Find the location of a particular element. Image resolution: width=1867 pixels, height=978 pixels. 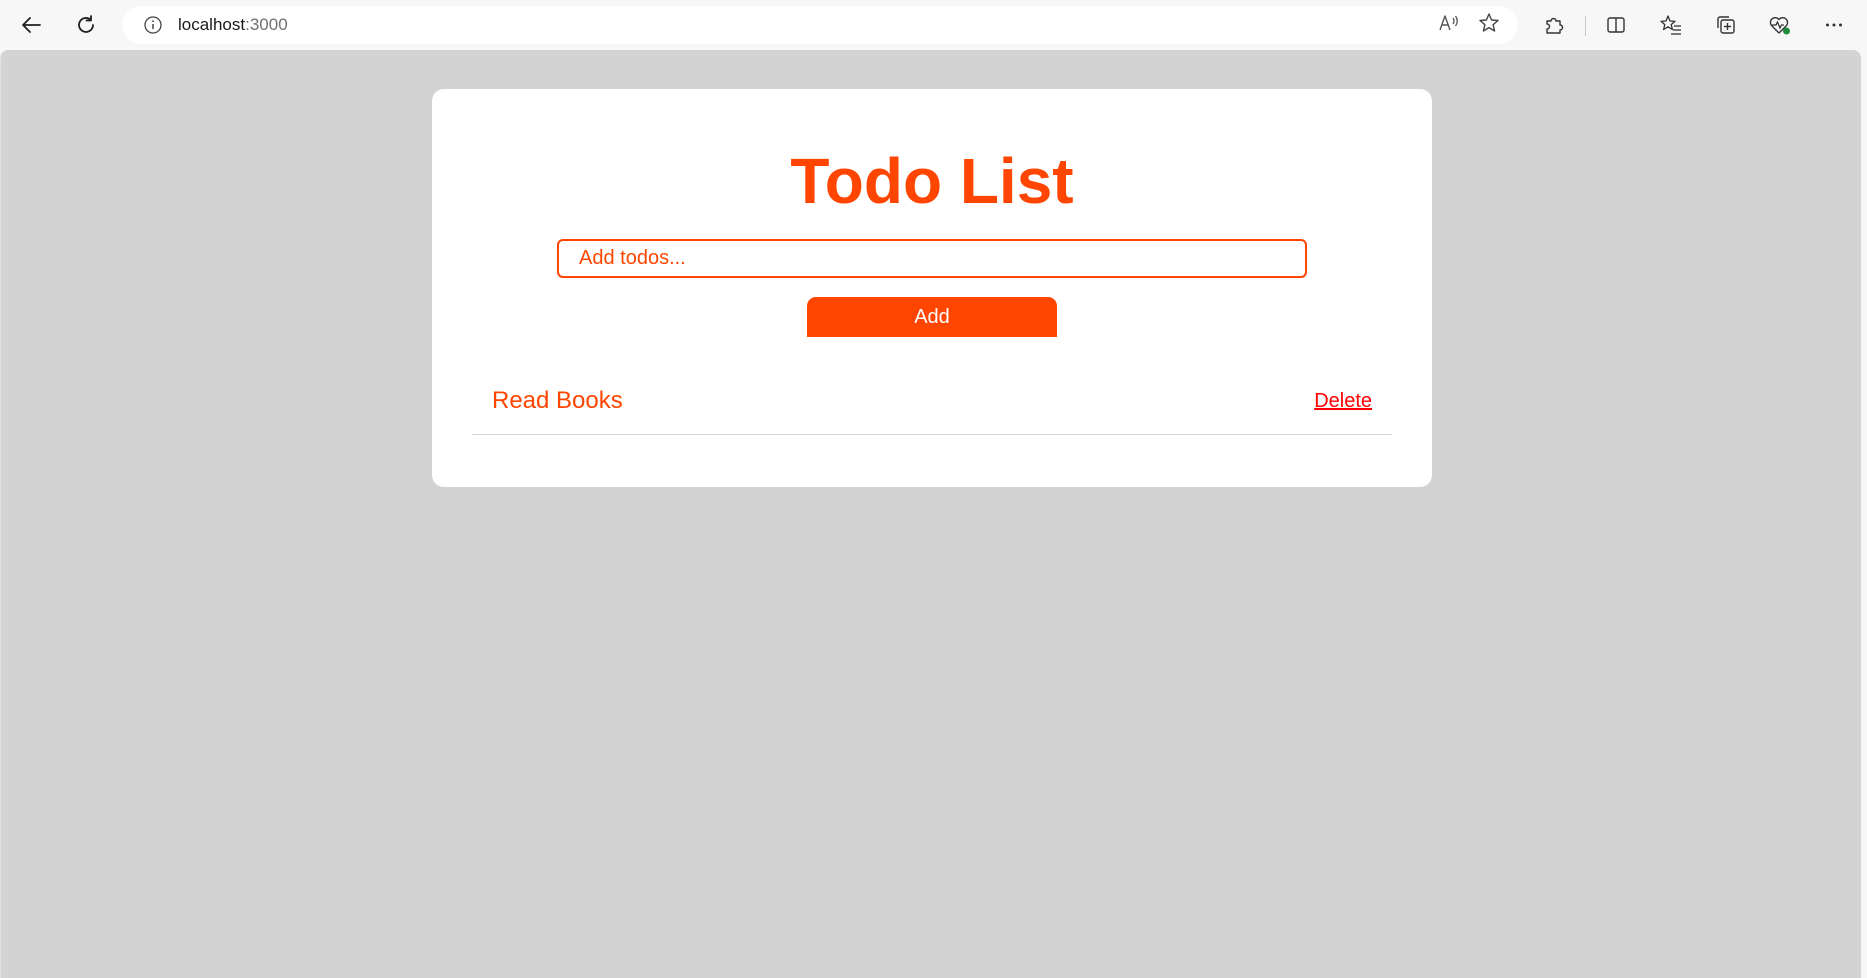

refresh-icon is located at coordinates (86, 24).